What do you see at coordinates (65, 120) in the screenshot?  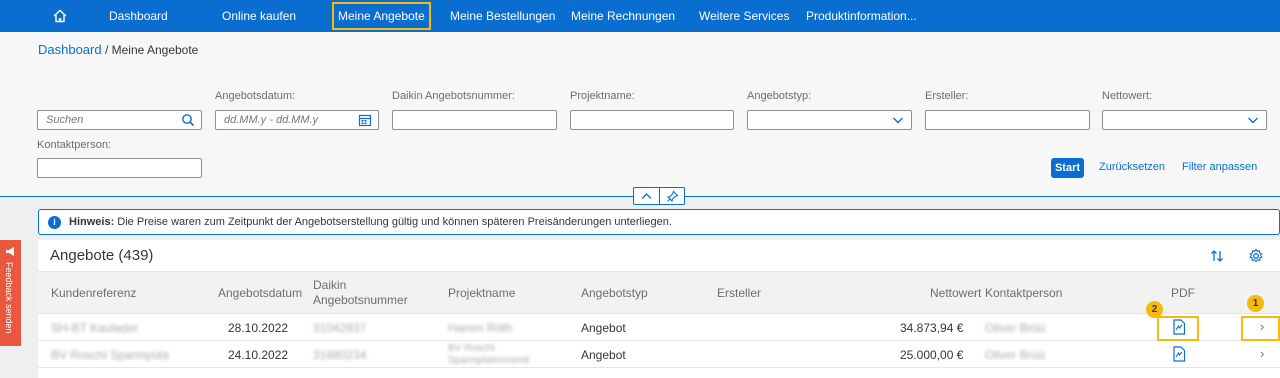 I see `search-placeholder: Suchen` at bounding box center [65, 120].